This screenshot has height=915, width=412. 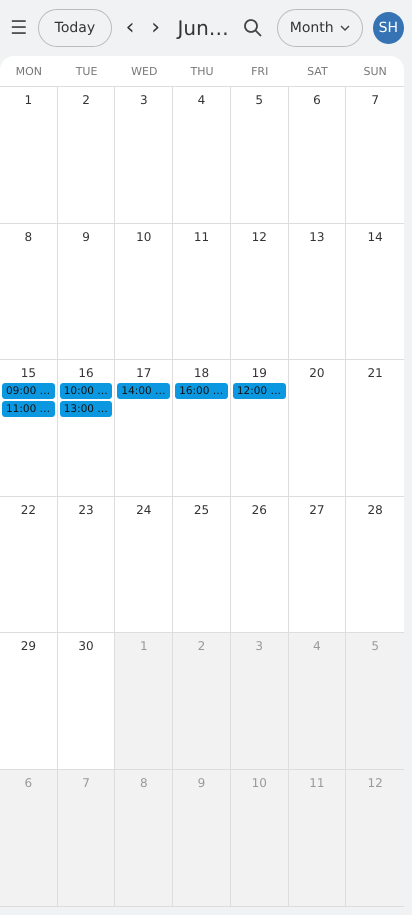 I want to click on day-cell: 21, so click(x=375, y=428).